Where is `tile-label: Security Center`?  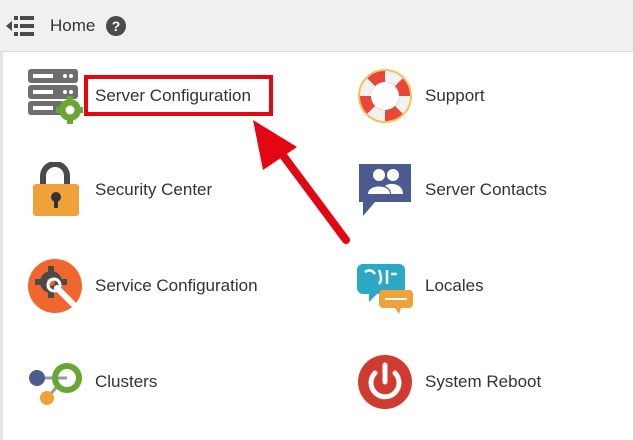 tile-label: Security Center is located at coordinates (154, 189).